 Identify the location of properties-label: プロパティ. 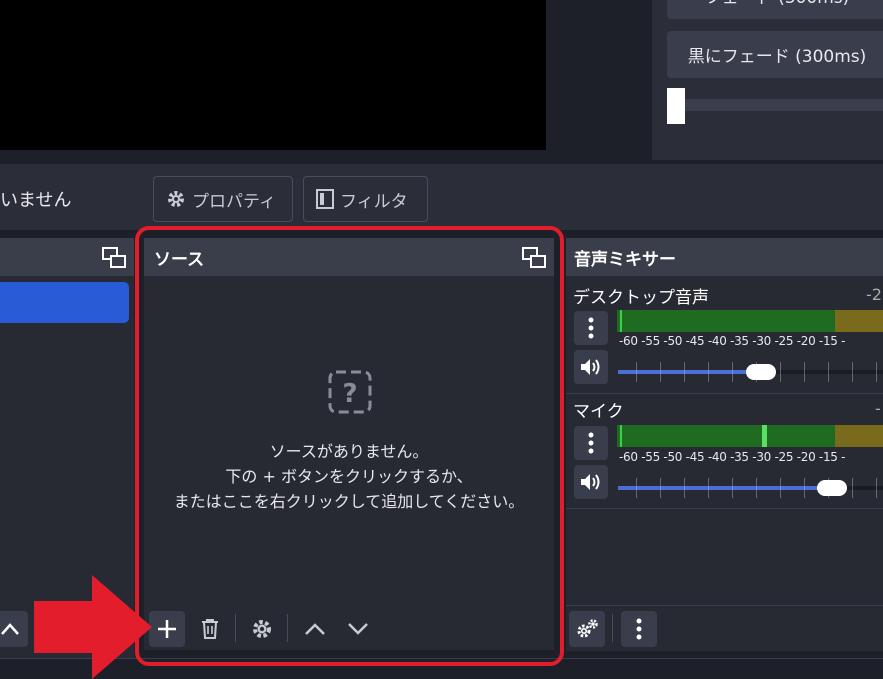
(234, 201).